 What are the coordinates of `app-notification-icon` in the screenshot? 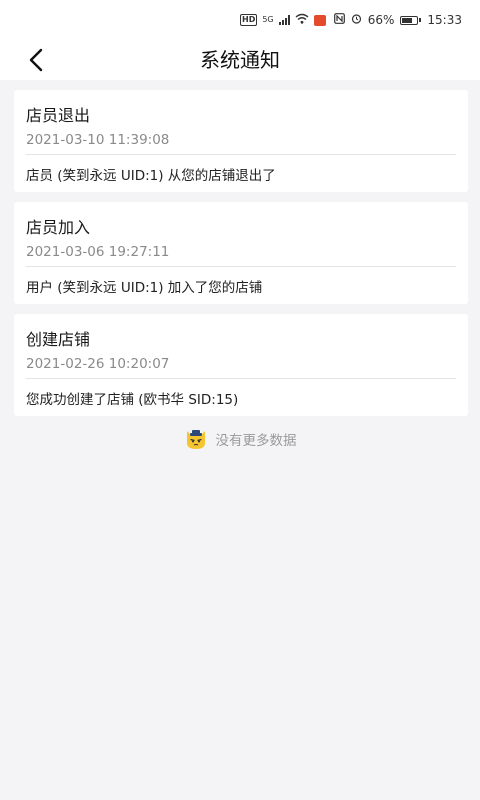 It's located at (319, 20).